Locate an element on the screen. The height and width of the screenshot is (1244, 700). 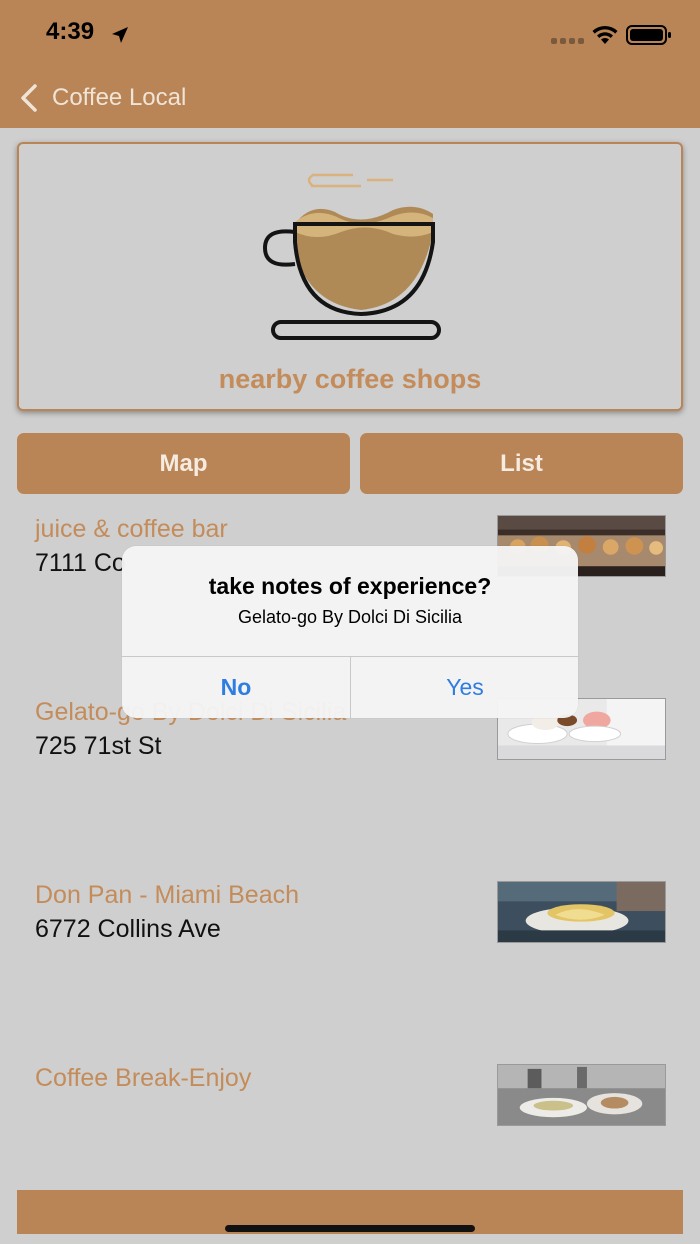
alert-title: take notes of experience? is located at coordinates (350, 586).